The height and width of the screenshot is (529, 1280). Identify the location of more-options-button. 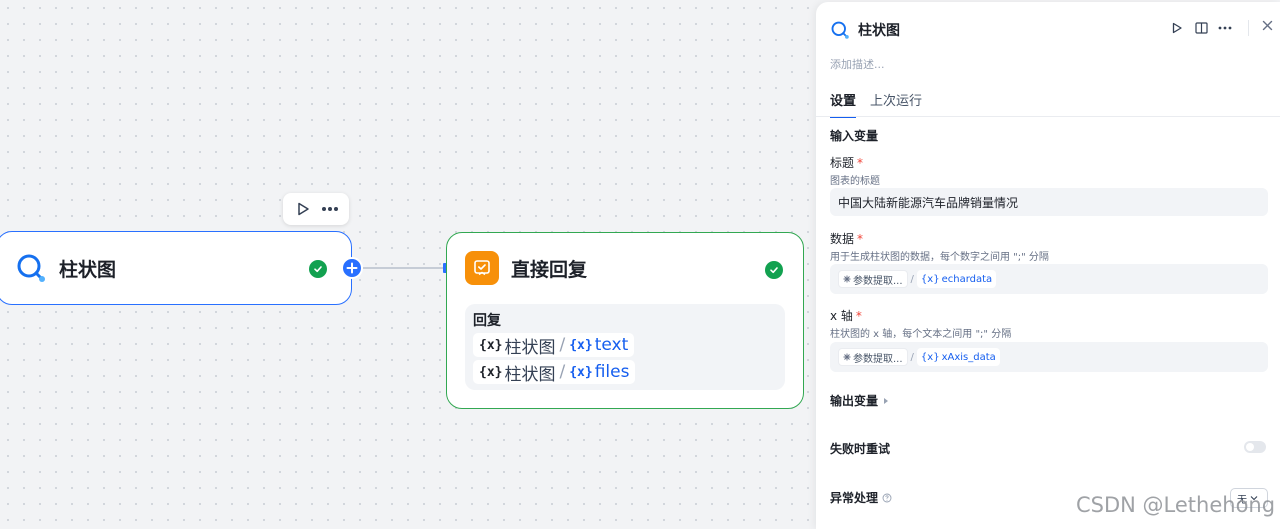
(330, 209).